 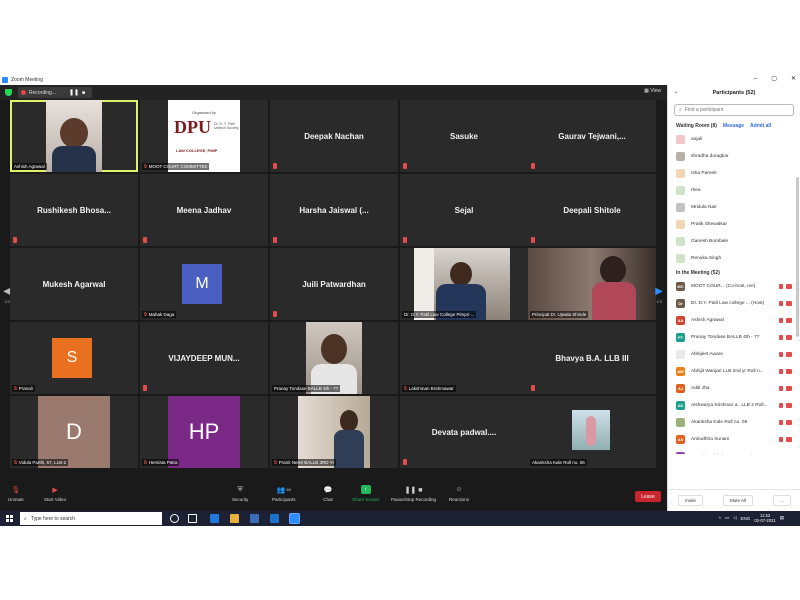 What do you see at coordinates (676, 92) in the screenshot?
I see `collapse-chevron-icon: ⌄` at bounding box center [676, 92].